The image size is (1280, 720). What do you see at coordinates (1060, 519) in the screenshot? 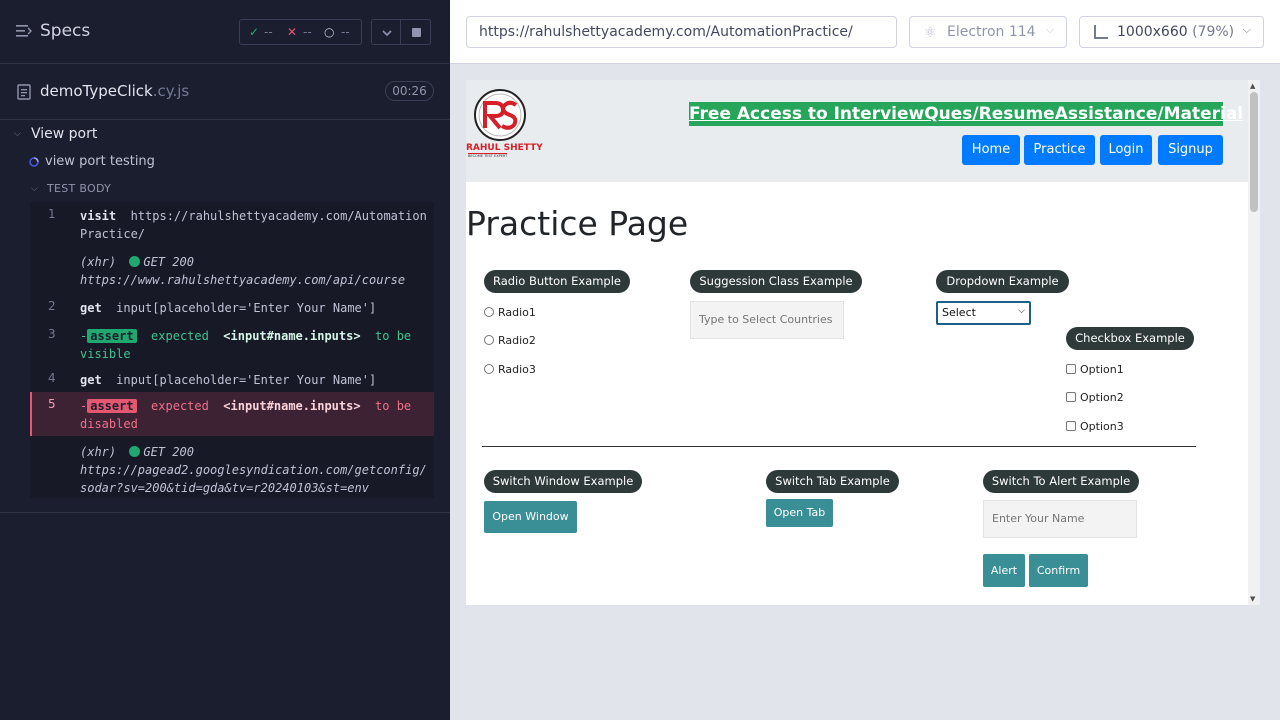
I see `name-input: Enter Your Name` at bounding box center [1060, 519].